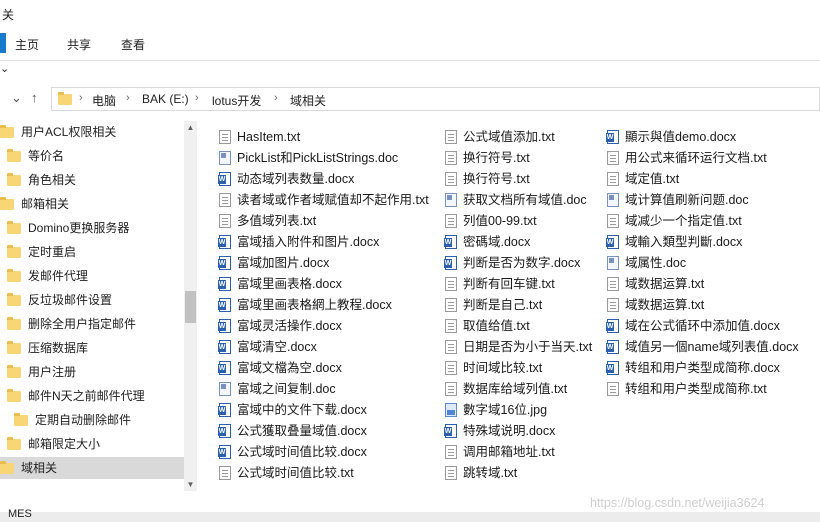 The height and width of the screenshot is (522, 820). Describe the element at coordinates (693, 368) in the screenshot. I see `file-item: 转组和用户类型成简称.docx` at that location.